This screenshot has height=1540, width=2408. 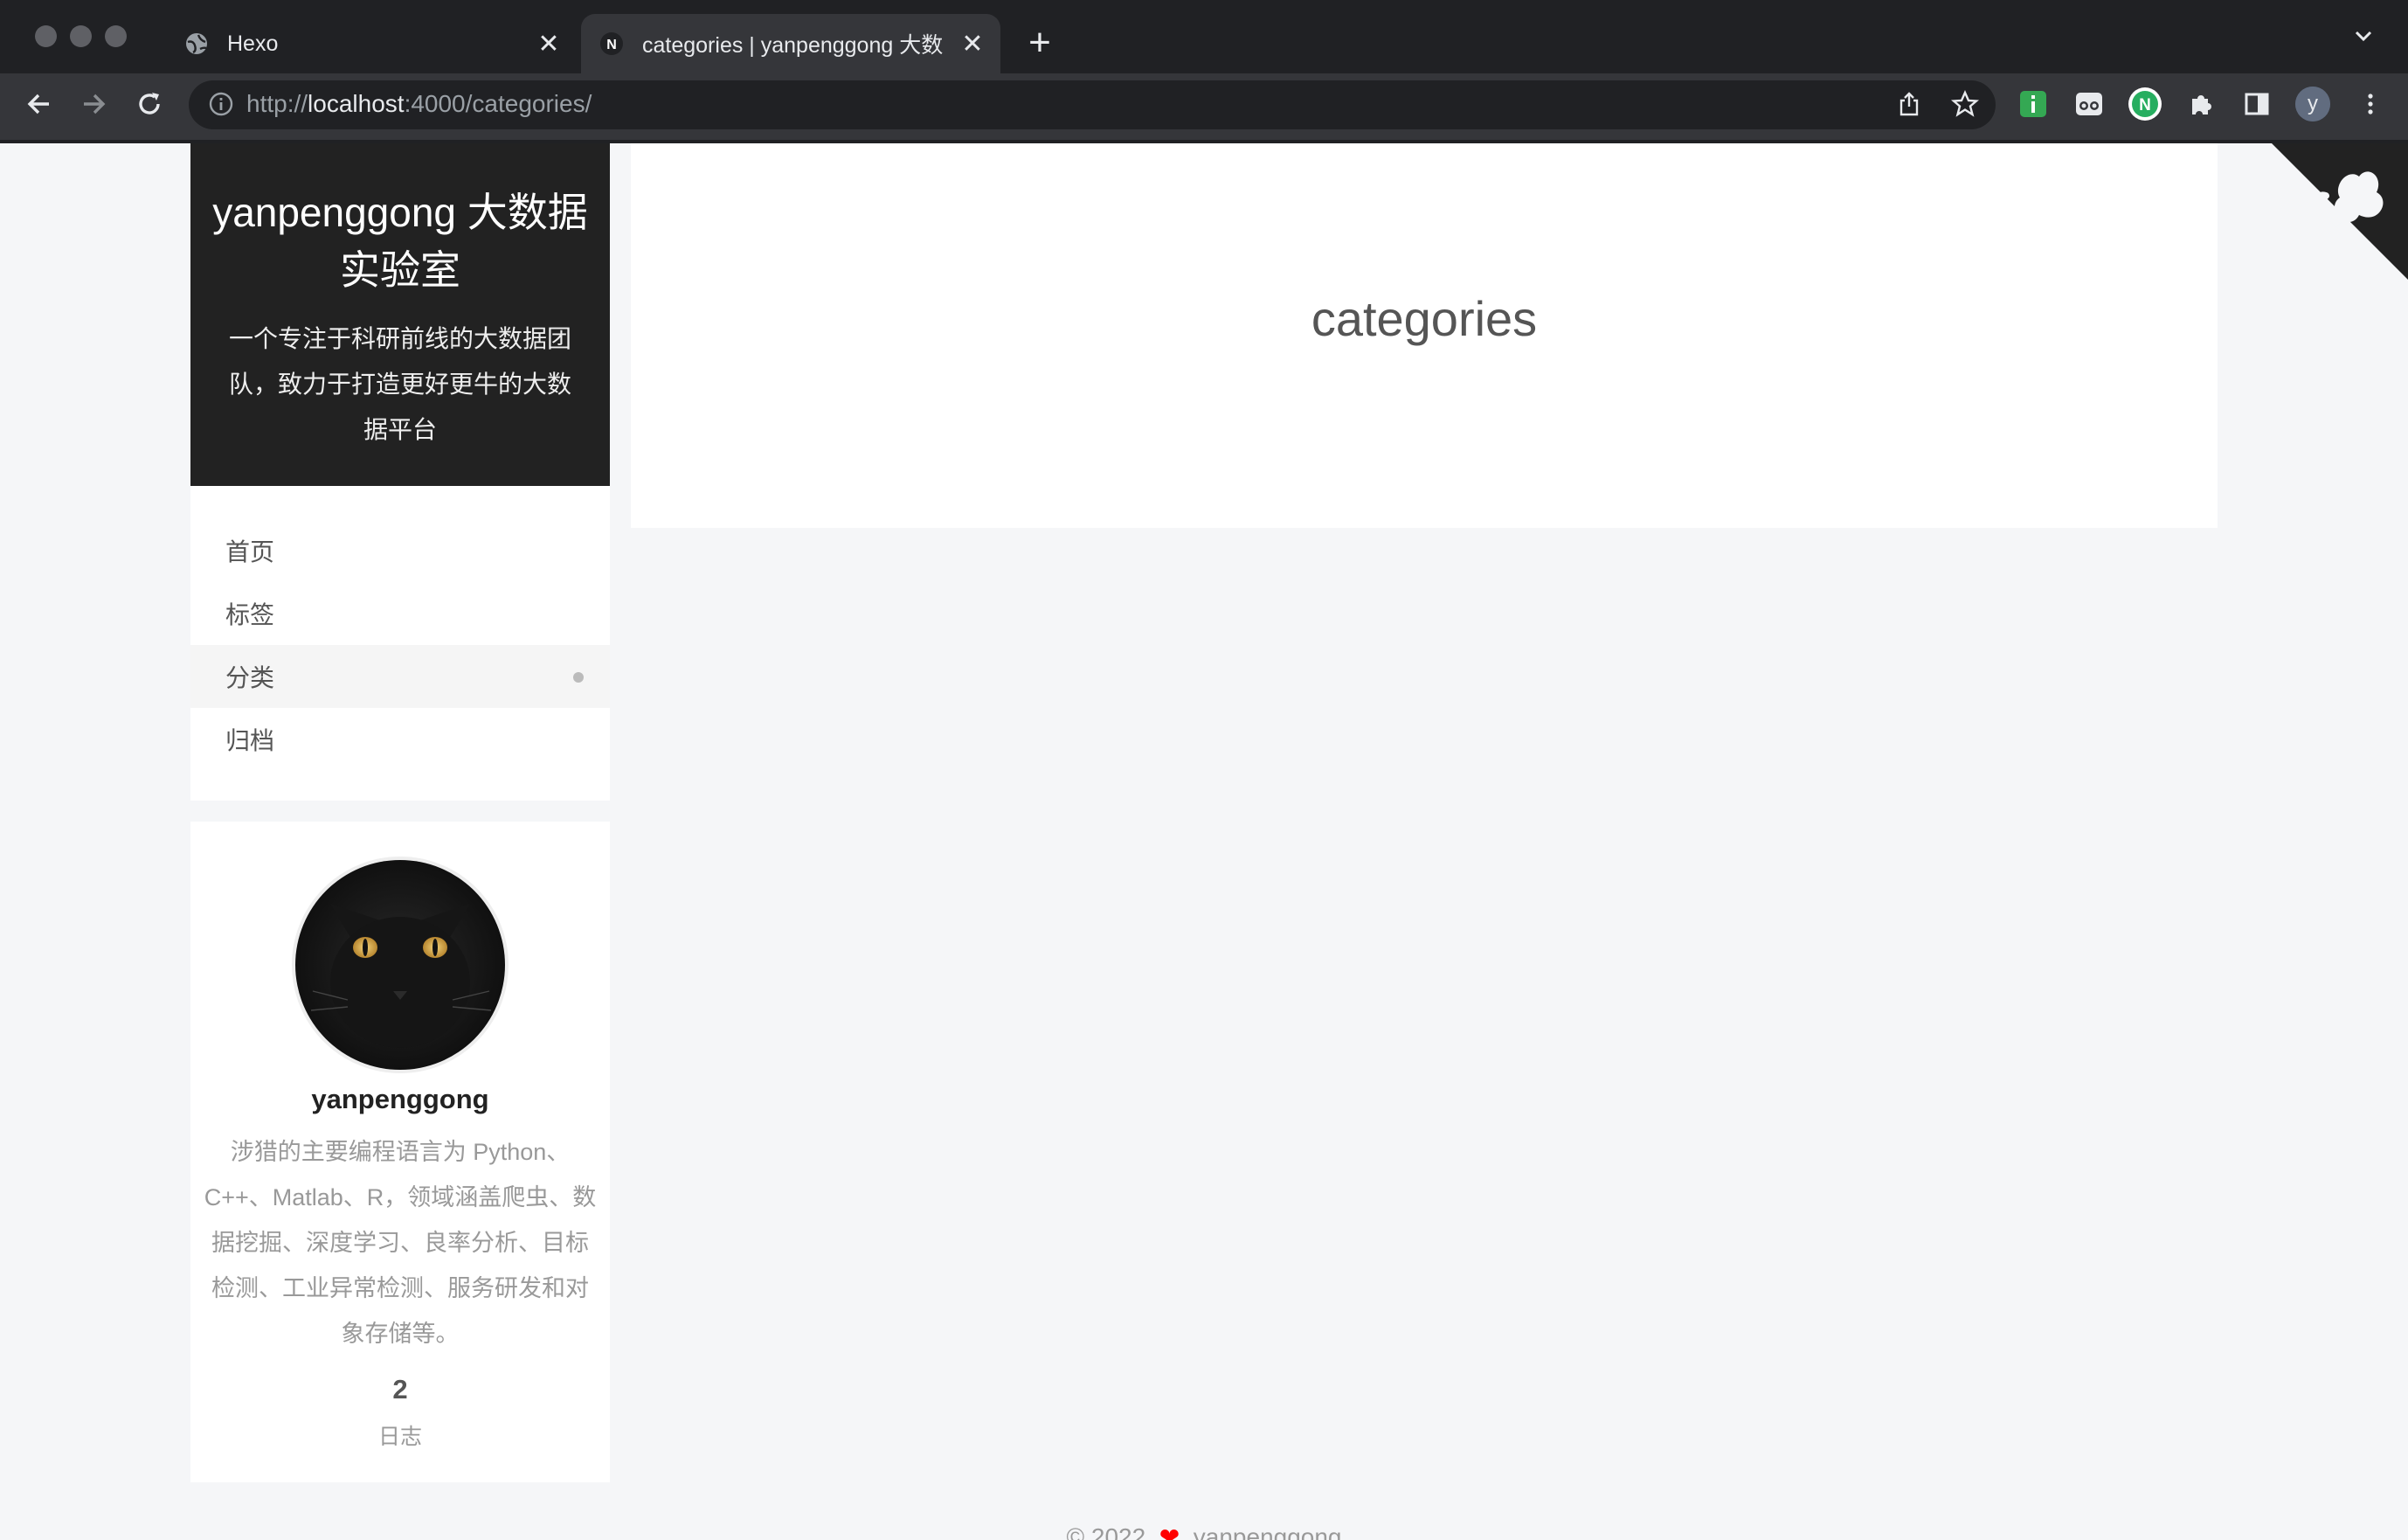 I want to click on heart-icon: ❤, so click(x=1169, y=1532).